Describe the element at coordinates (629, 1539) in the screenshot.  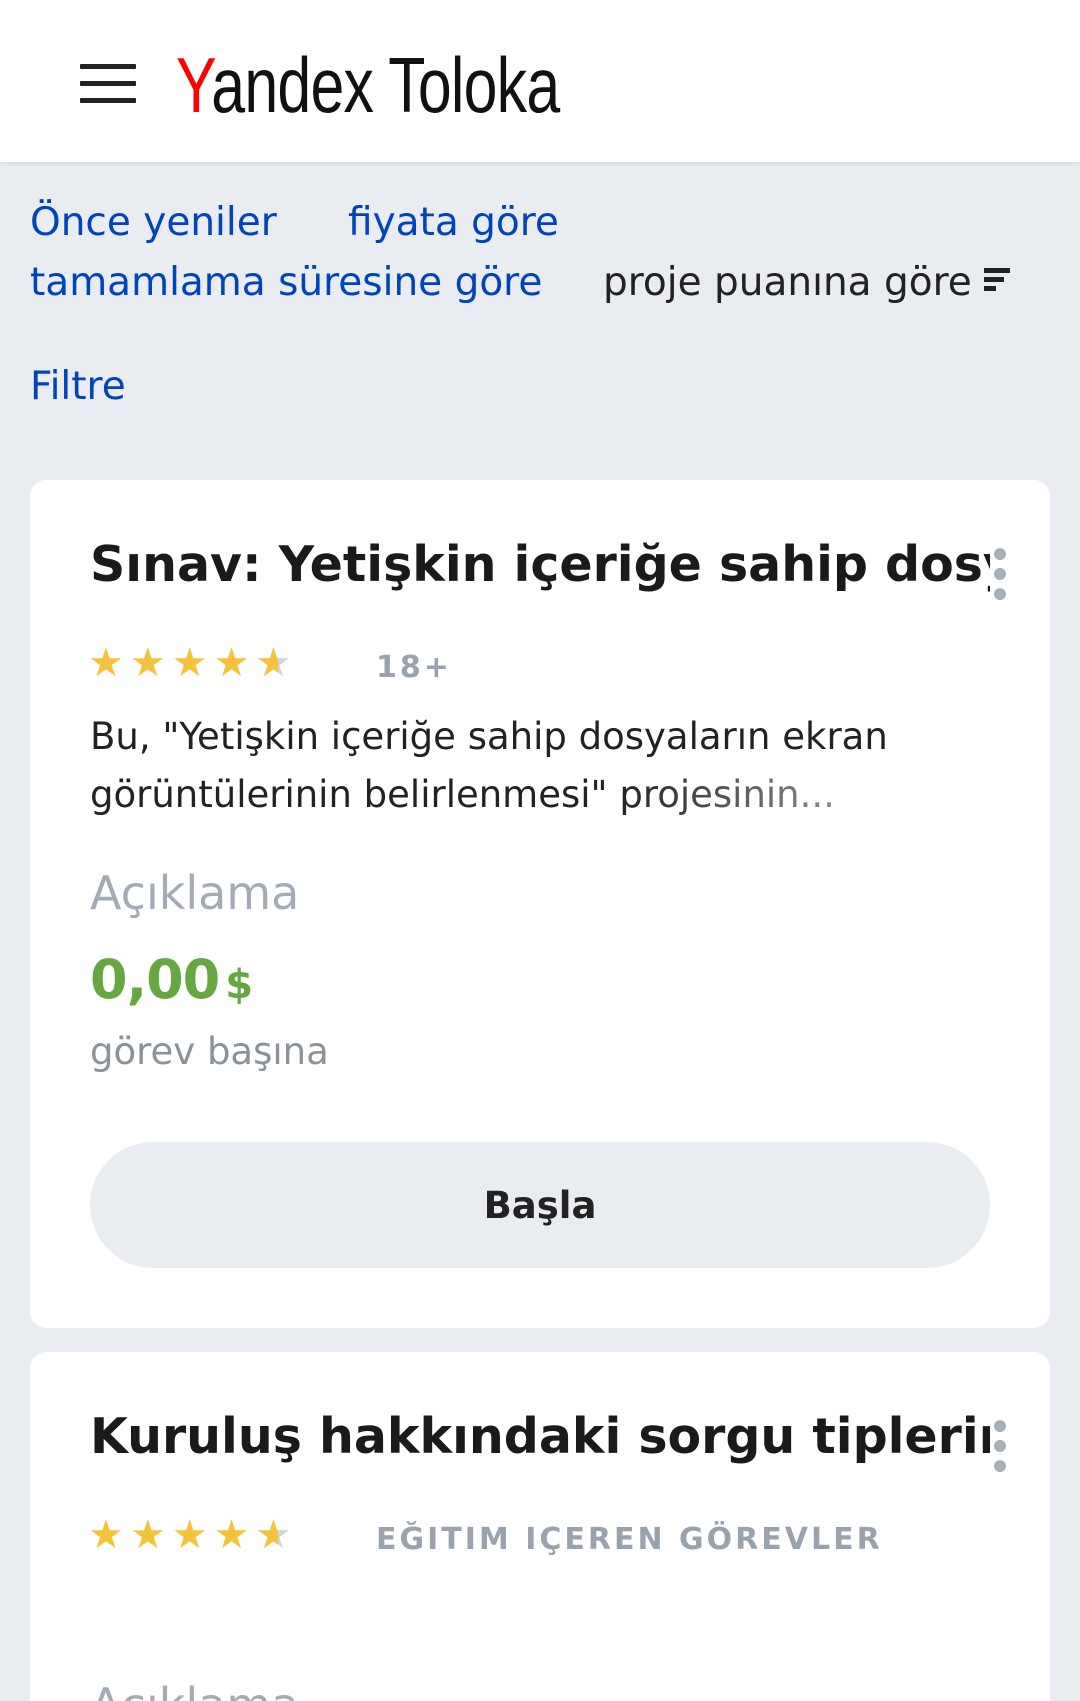
I see `training-badge: EĞITIM IÇEREN GÖREVLER` at that location.